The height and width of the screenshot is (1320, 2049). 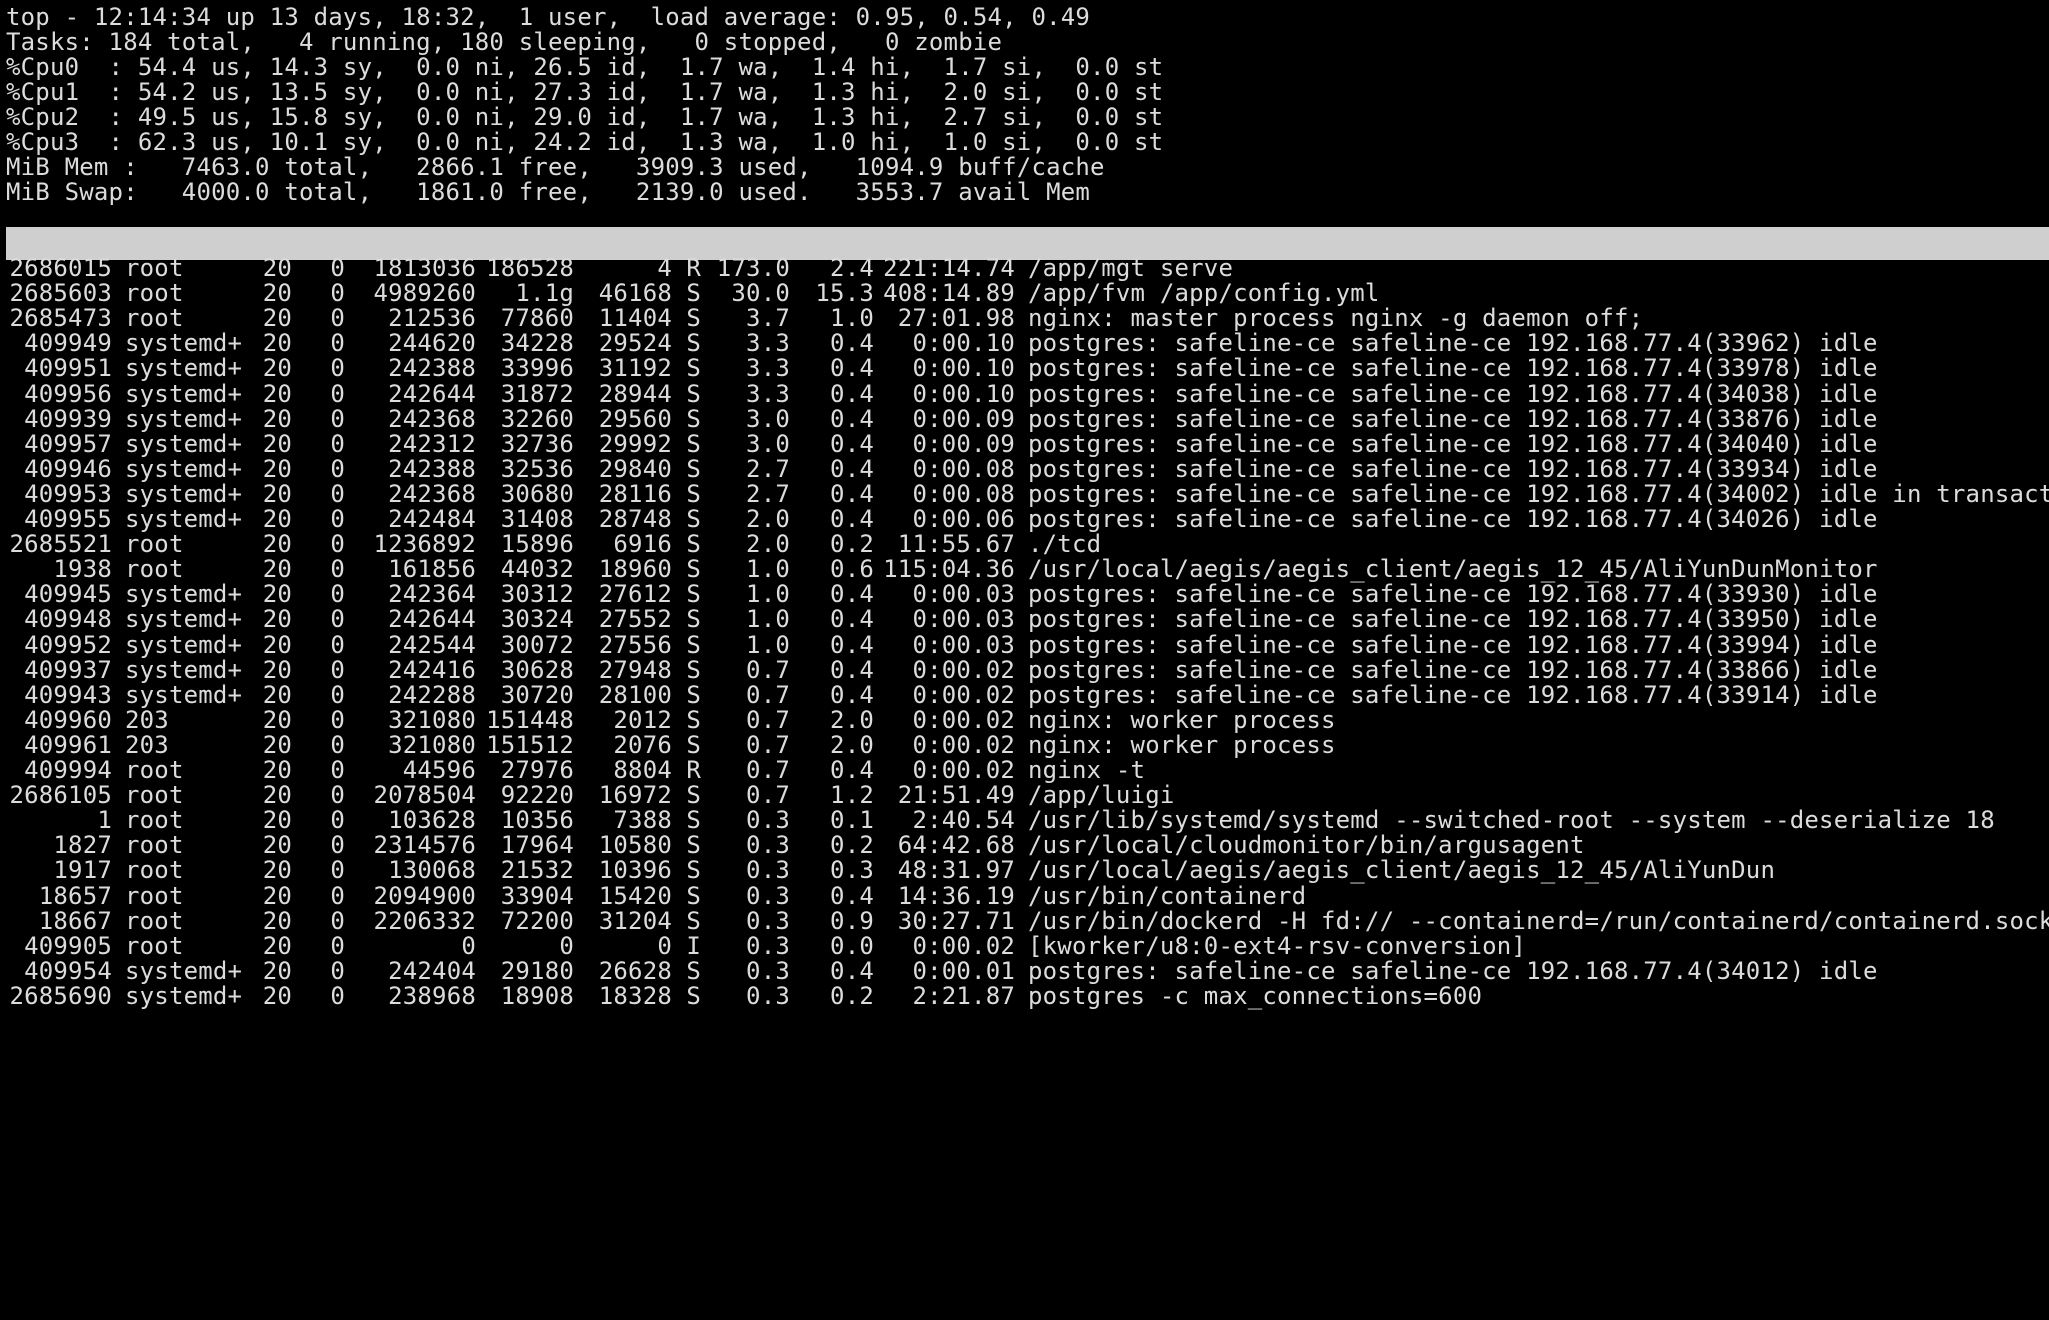 I want to click on process-pid: 2685690, so click(x=60, y=995).